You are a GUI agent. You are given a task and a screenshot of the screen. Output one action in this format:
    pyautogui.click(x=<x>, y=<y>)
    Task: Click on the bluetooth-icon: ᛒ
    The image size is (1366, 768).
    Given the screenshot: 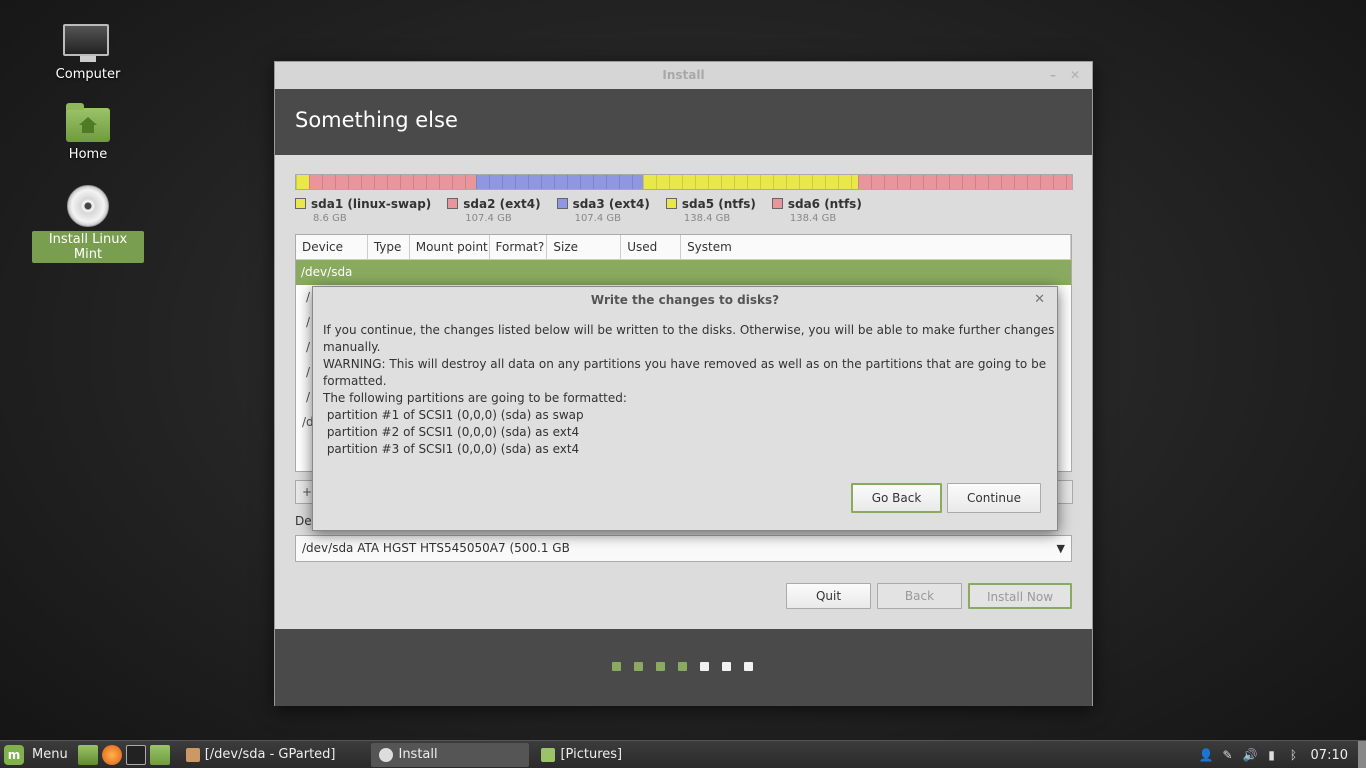 What is the action you would take?
    pyautogui.click(x=1294, y=755)
    